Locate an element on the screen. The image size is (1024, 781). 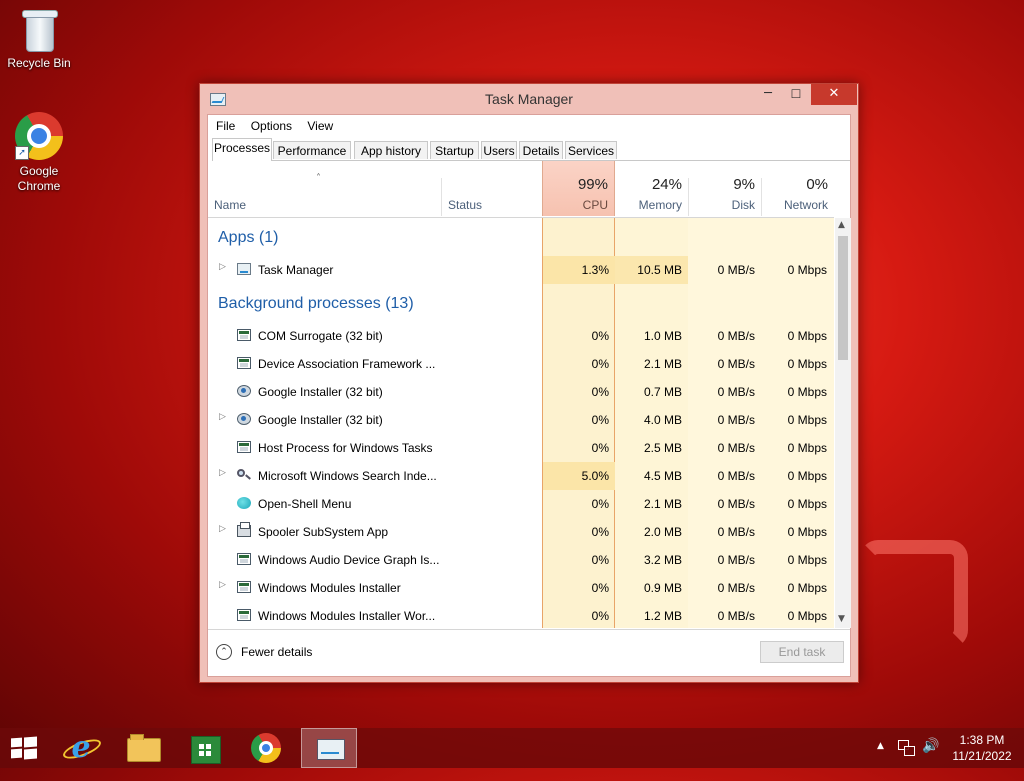
close-button: ✕ is located at coordinates (834, 94).